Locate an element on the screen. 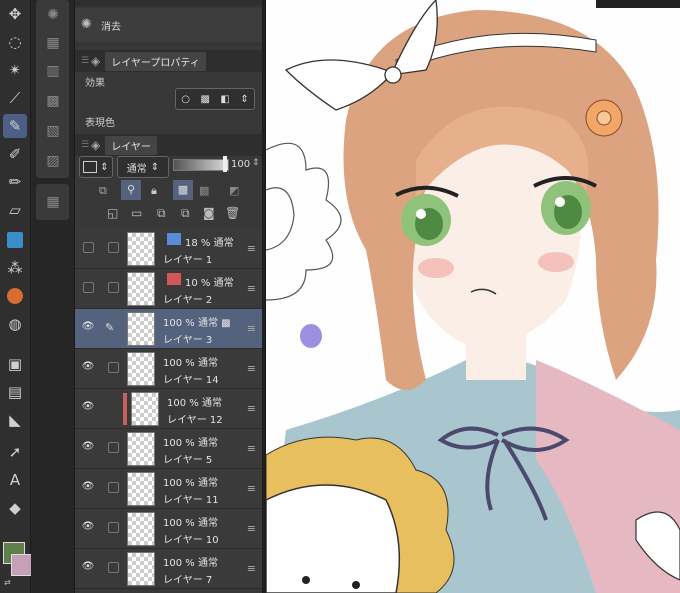  grid-icon: ▦ is located at coordinates (53, 202).